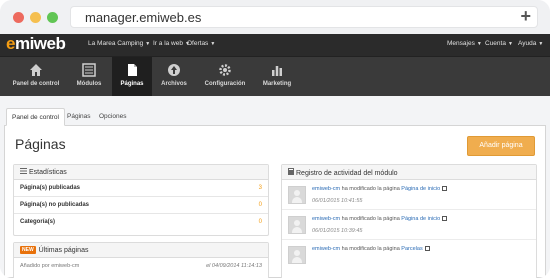 The image size is (550, 278). I want to click on activity-header: Registro de actividad del módulo, so click(409, 172).